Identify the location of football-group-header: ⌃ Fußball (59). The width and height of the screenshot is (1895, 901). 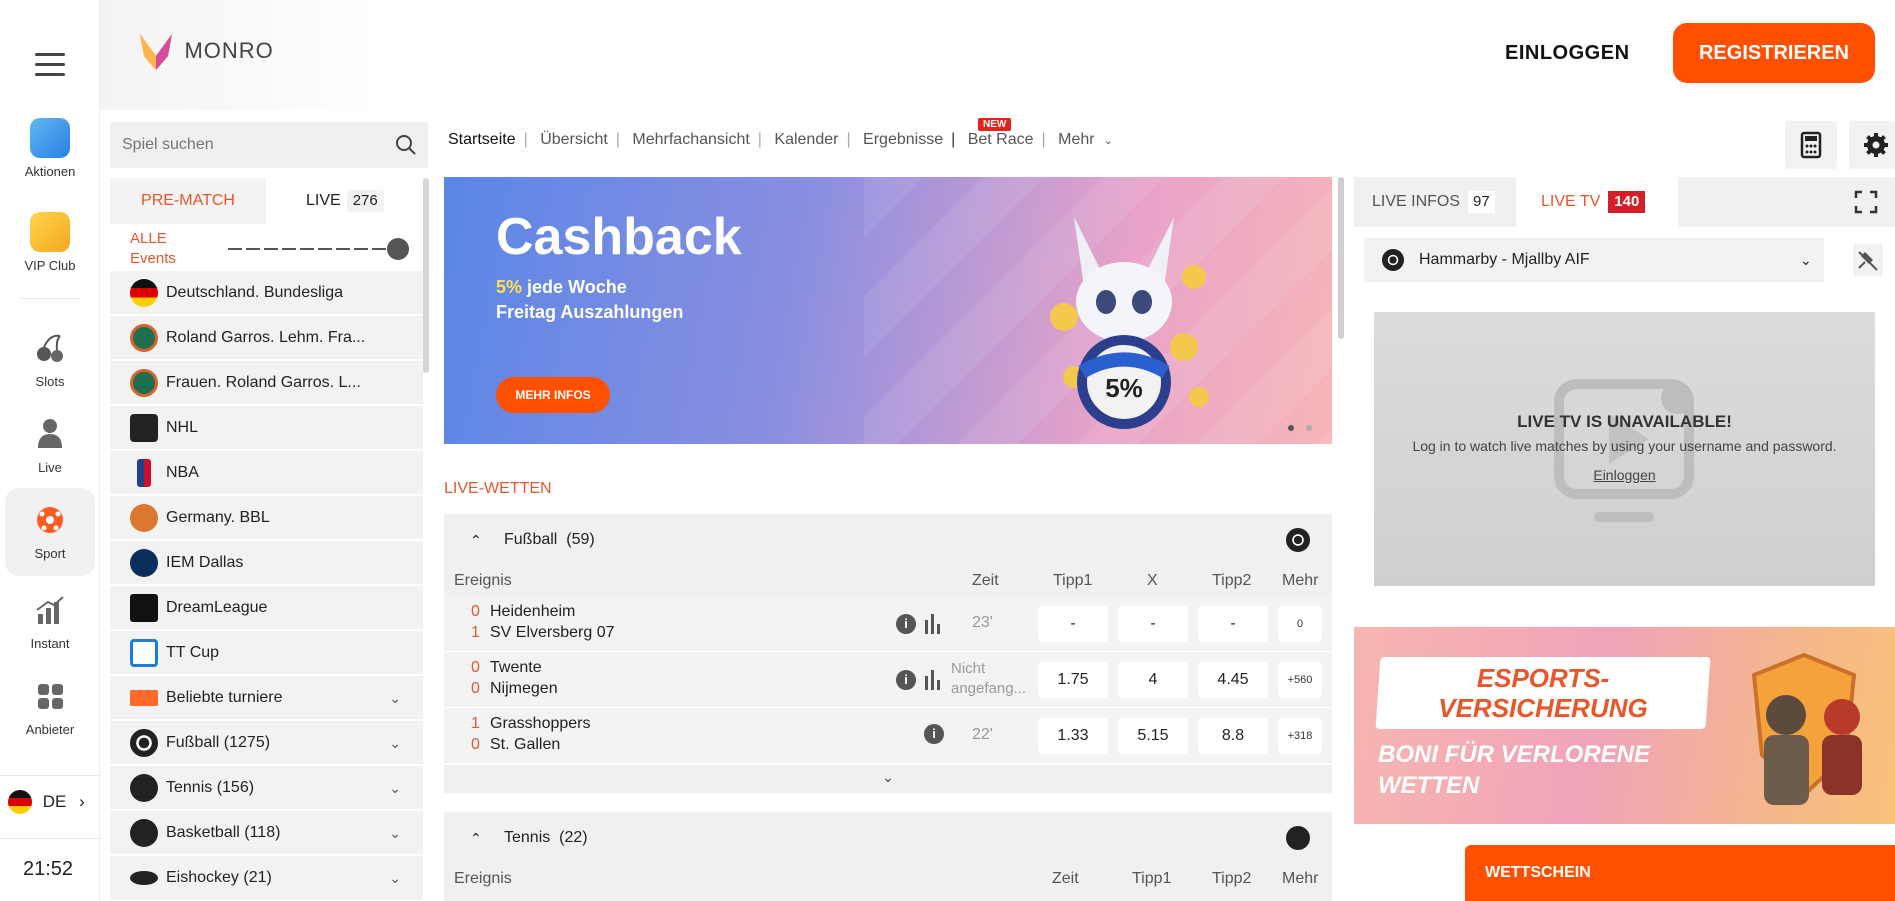
(888, 540).